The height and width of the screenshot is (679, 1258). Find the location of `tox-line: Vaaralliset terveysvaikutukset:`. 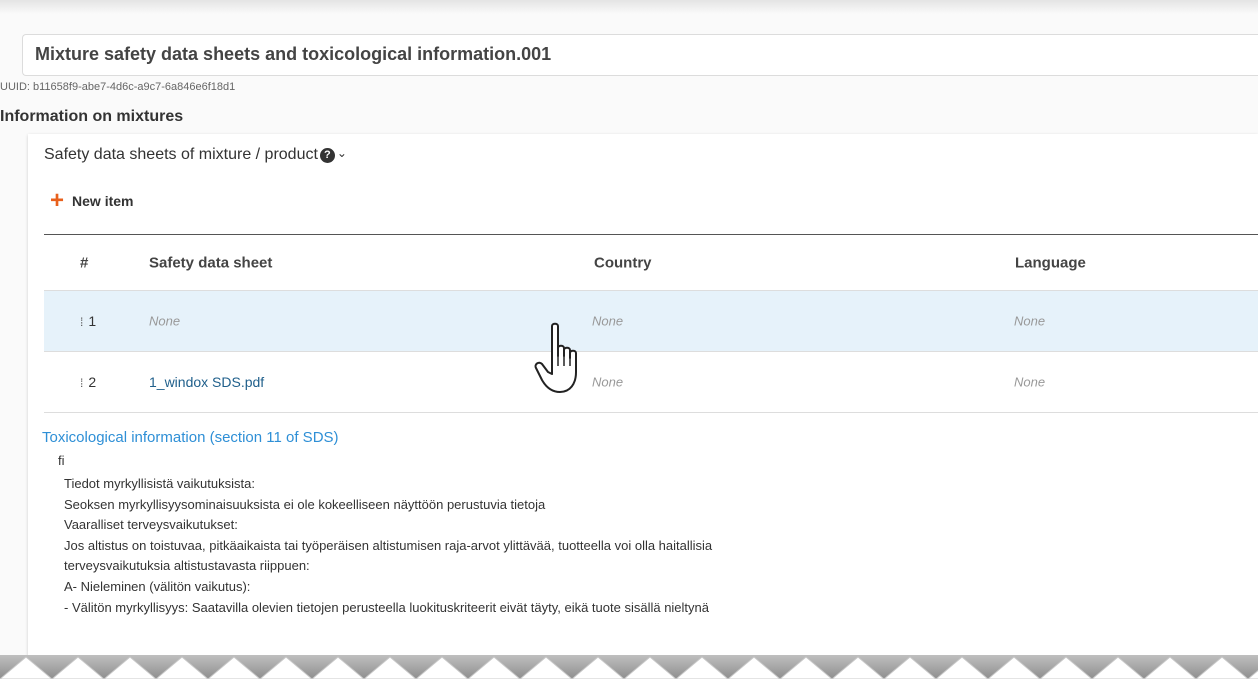

tox-line: Vaaralliset terveysvaikutukset: is located at coordinates (151, 525).